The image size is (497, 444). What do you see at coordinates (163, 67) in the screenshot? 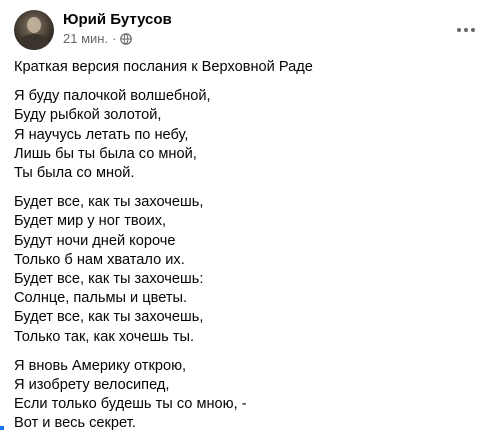
I see `post-title: Краткая версия послания к Верховной Раде` at bounding box center [163, 67].